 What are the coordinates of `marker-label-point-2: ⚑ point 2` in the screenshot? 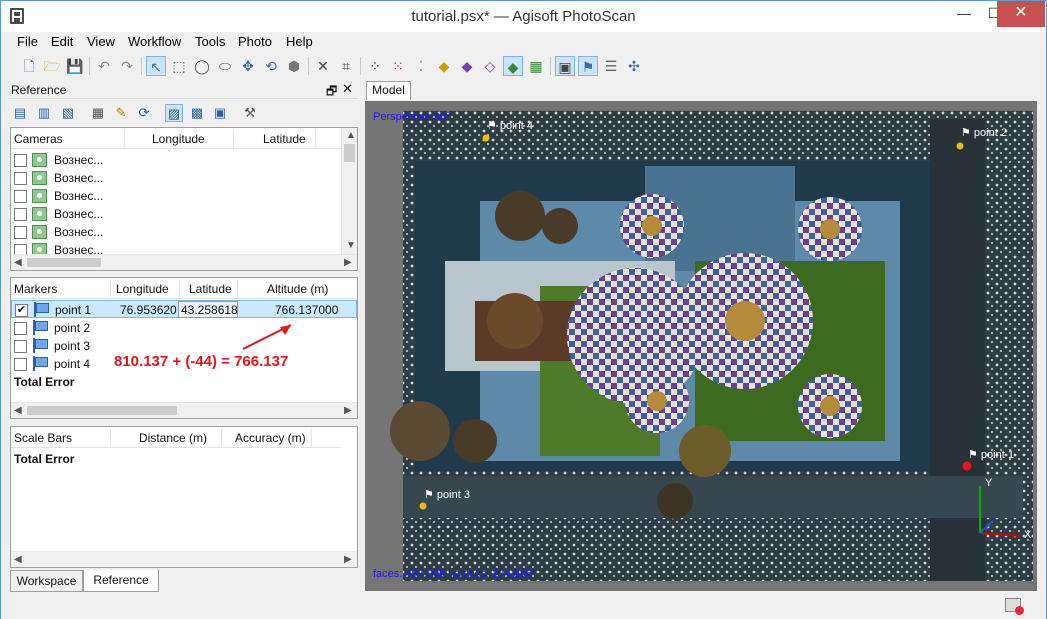 It's located at (984, 132).